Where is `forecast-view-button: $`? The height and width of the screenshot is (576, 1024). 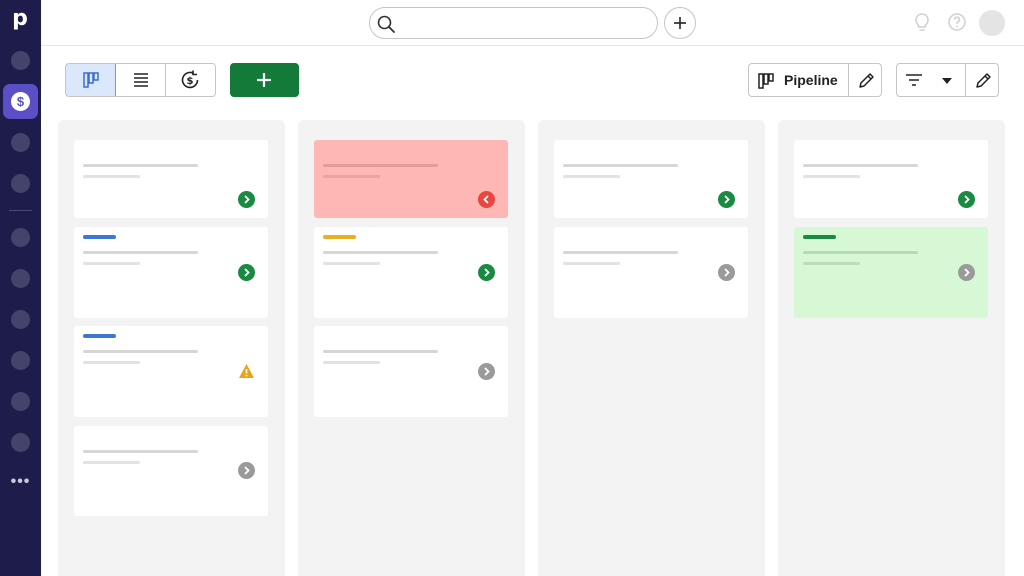 forecast-view-button: $ is located at coordinates (190, 80).